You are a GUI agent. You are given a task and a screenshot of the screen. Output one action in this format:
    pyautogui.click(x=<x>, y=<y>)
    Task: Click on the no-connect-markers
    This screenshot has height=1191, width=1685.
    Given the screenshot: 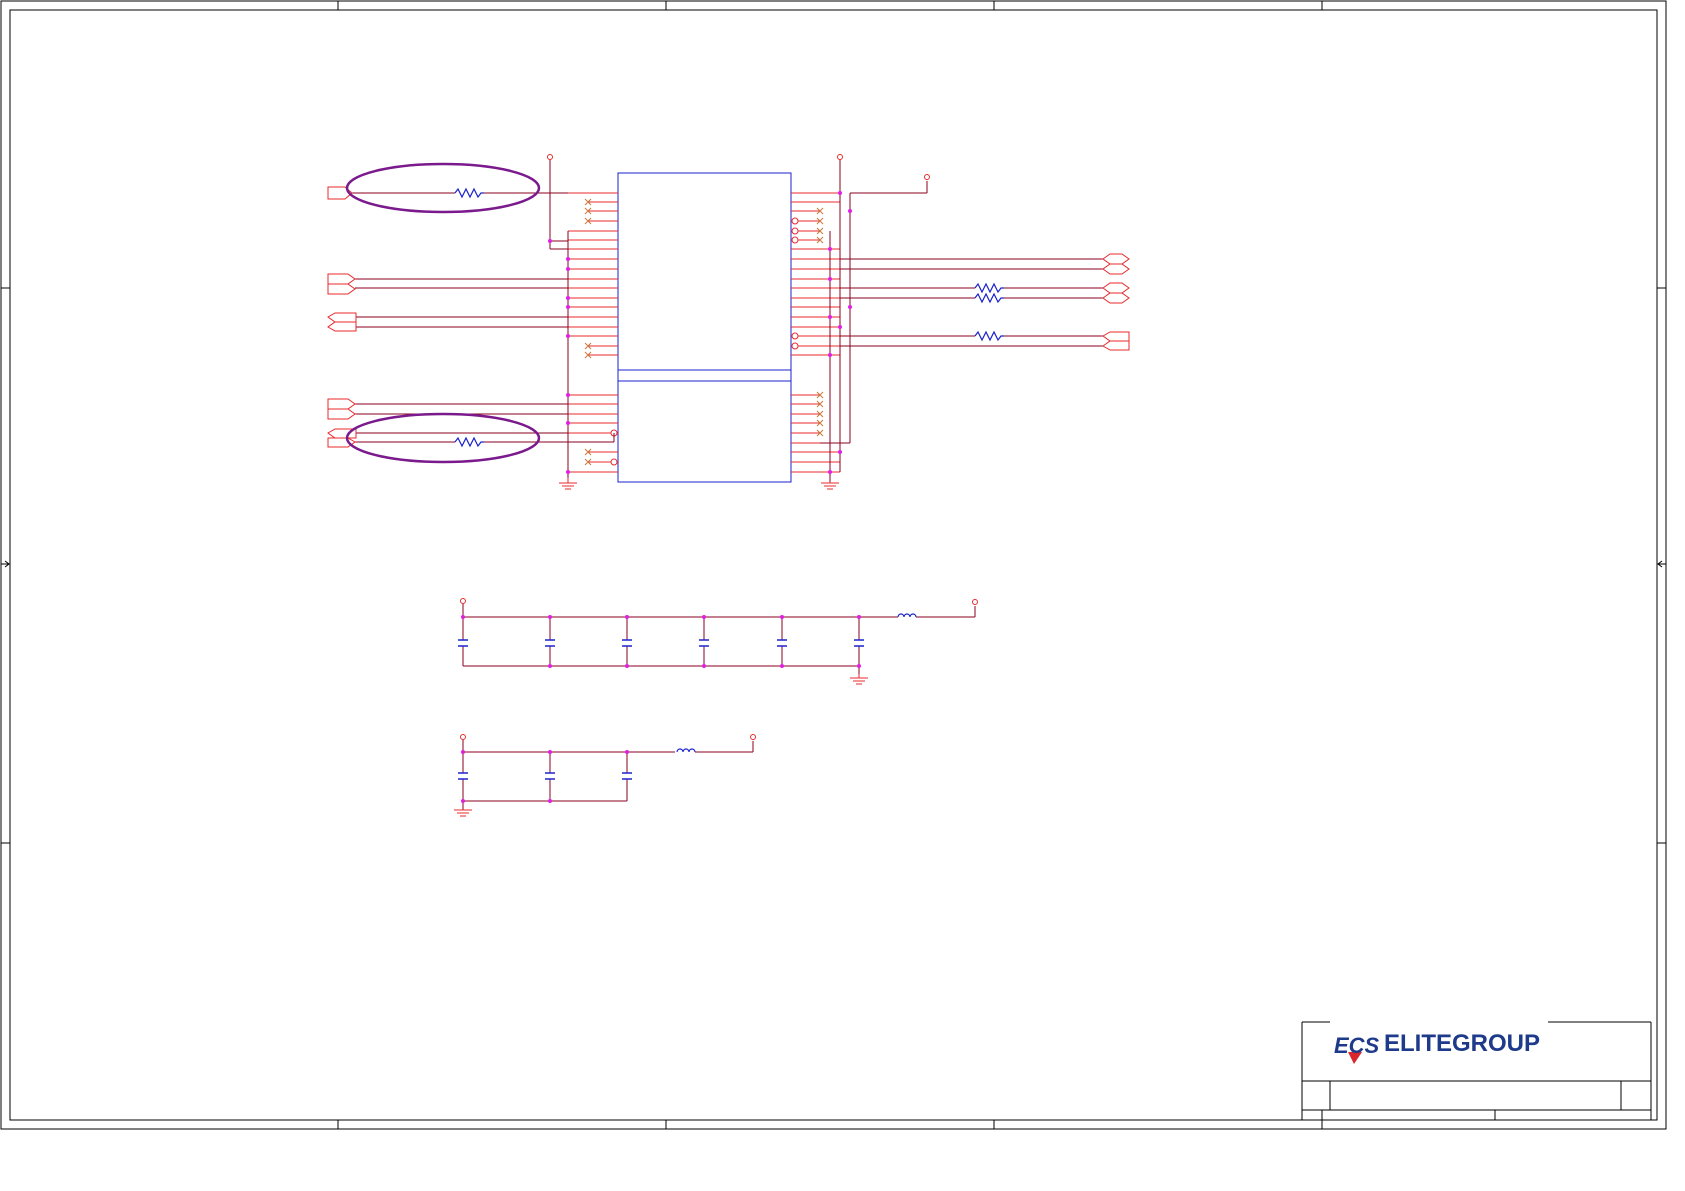 What is the action you would take?
    pyautogui.click(x=704, y=332)
    